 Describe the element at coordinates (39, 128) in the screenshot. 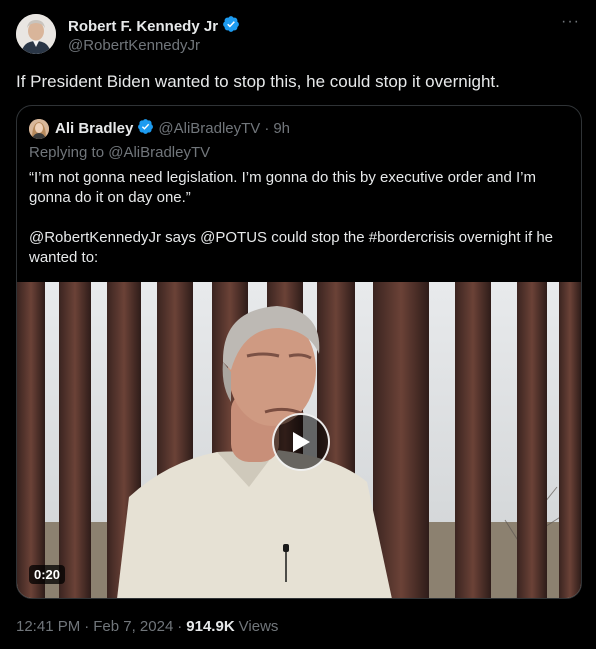

I see `quoted-author-avatar` at that location.